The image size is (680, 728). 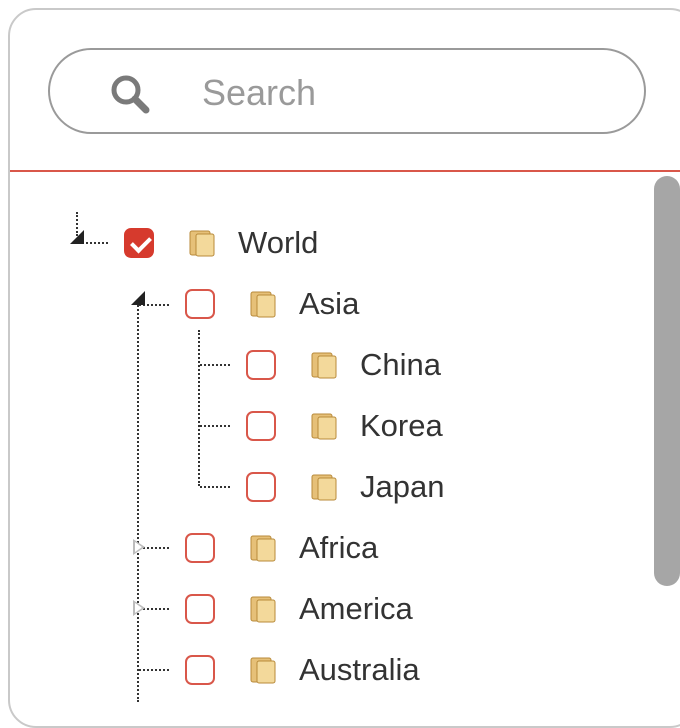 I want to click on tree-node-label: Japan, so click(x=402, y=487).